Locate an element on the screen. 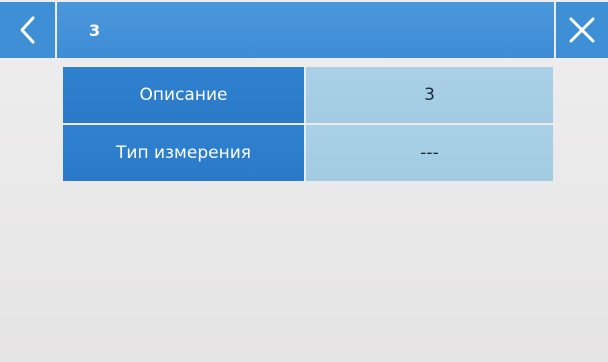 The image size is (608, 362). back-button is located at coordinates (27, 30).